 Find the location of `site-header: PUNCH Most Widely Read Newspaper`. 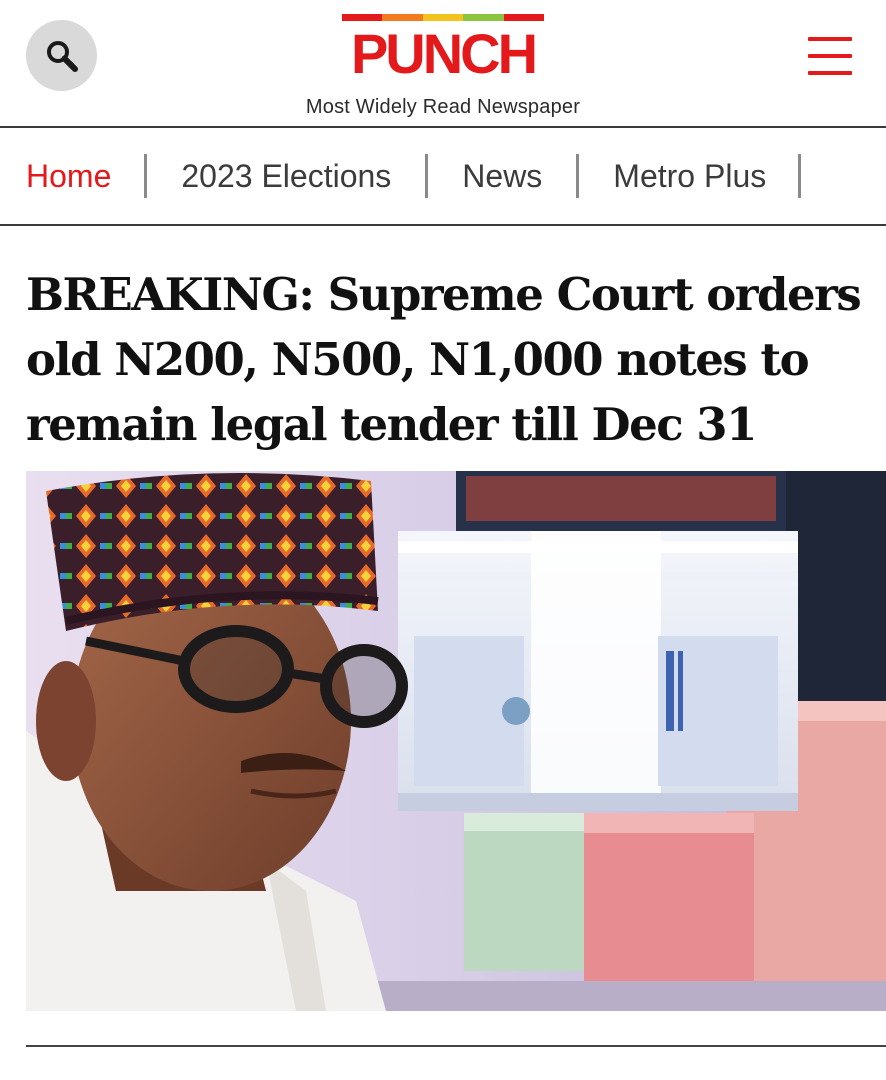

site-header: PUNCH Most Widely Read Newspaper is located at coordinates (443, 63).